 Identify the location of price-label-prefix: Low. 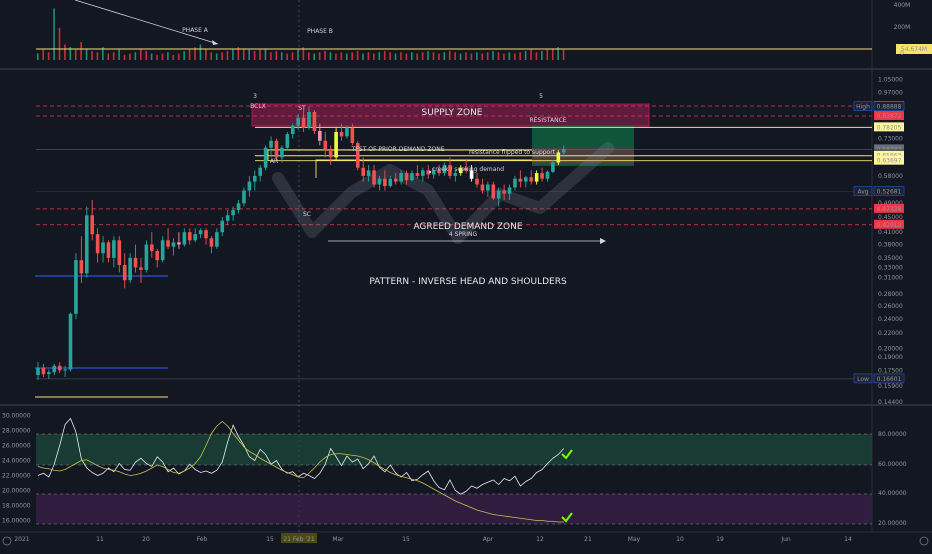
(863, 379).